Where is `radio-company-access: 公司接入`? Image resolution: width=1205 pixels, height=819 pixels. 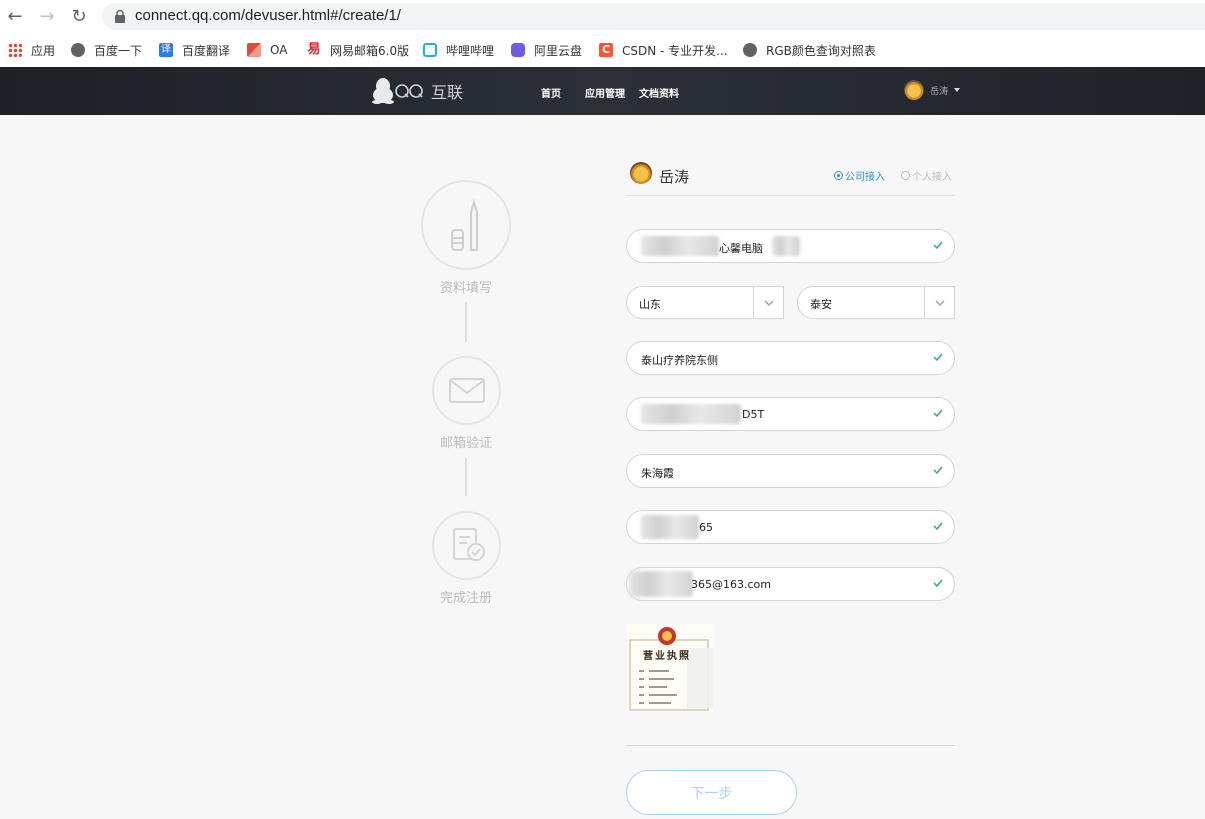 radio-company-access: 公司接入 is located at coordinates (859, 175).